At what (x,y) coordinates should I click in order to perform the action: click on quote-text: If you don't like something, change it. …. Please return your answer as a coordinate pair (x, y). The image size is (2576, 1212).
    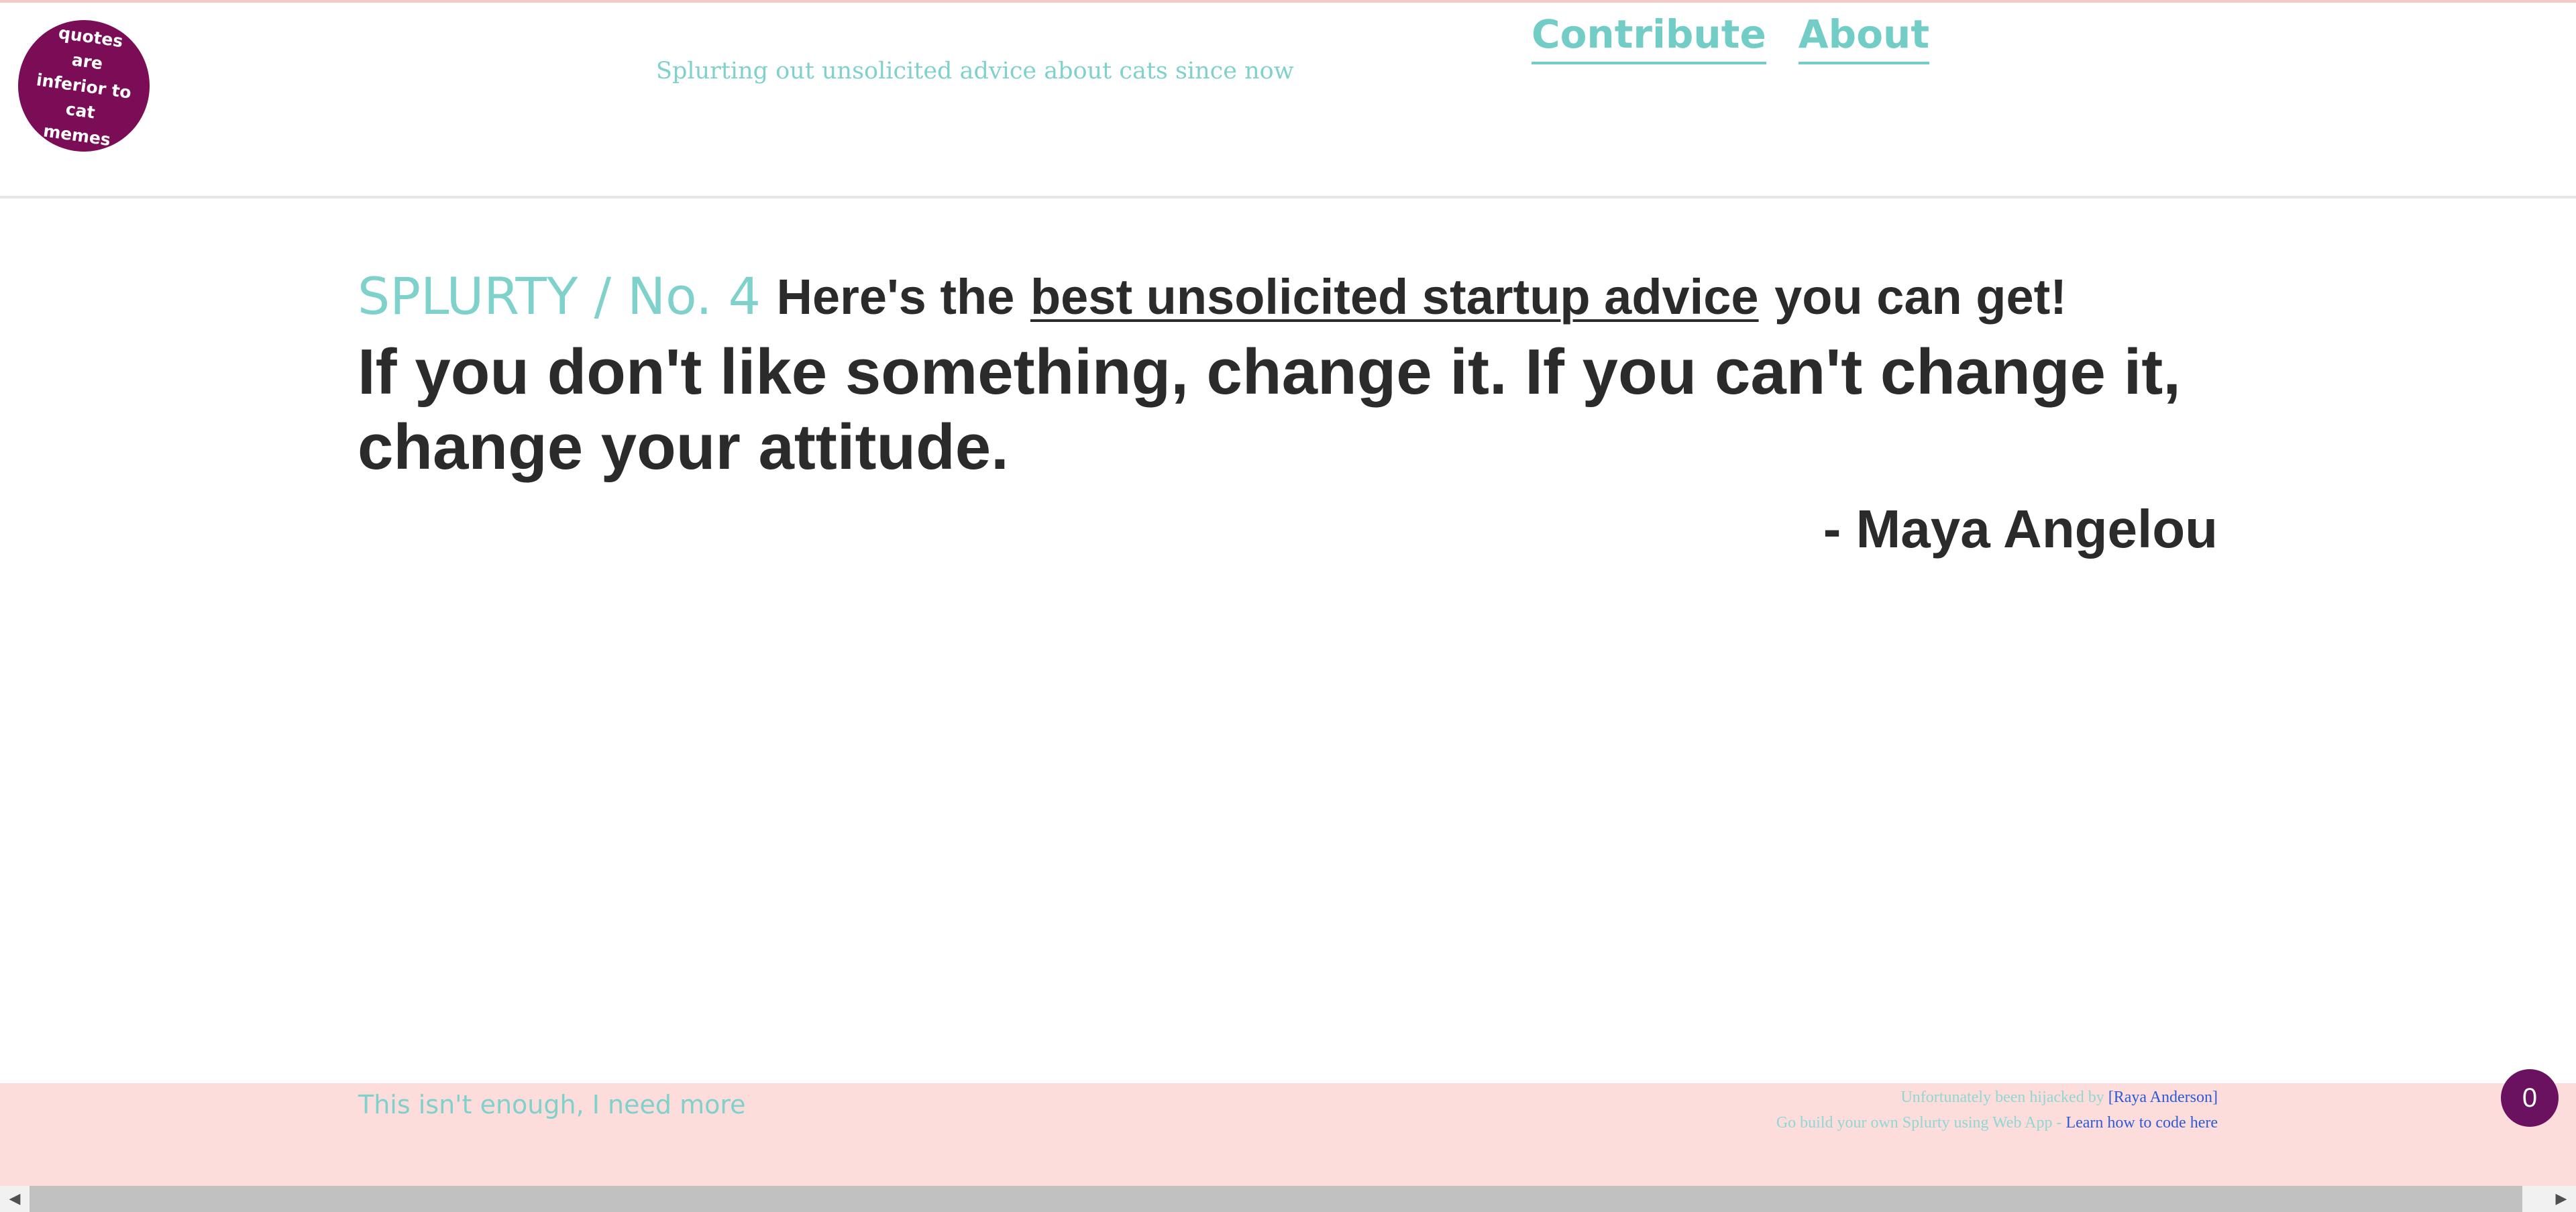
    Looking at the image, I should click on (1269, 409).